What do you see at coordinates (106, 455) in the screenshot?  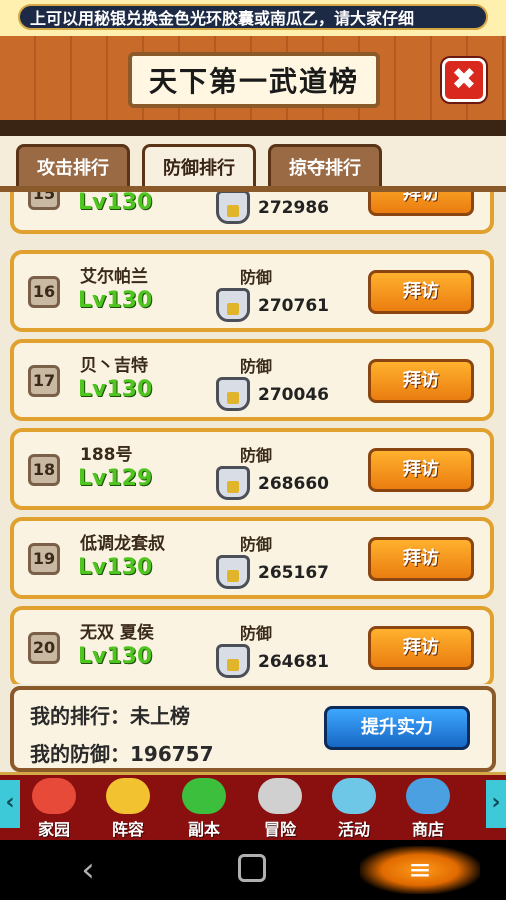 I see `player-name: 188号` at bounding box center [106, 455].